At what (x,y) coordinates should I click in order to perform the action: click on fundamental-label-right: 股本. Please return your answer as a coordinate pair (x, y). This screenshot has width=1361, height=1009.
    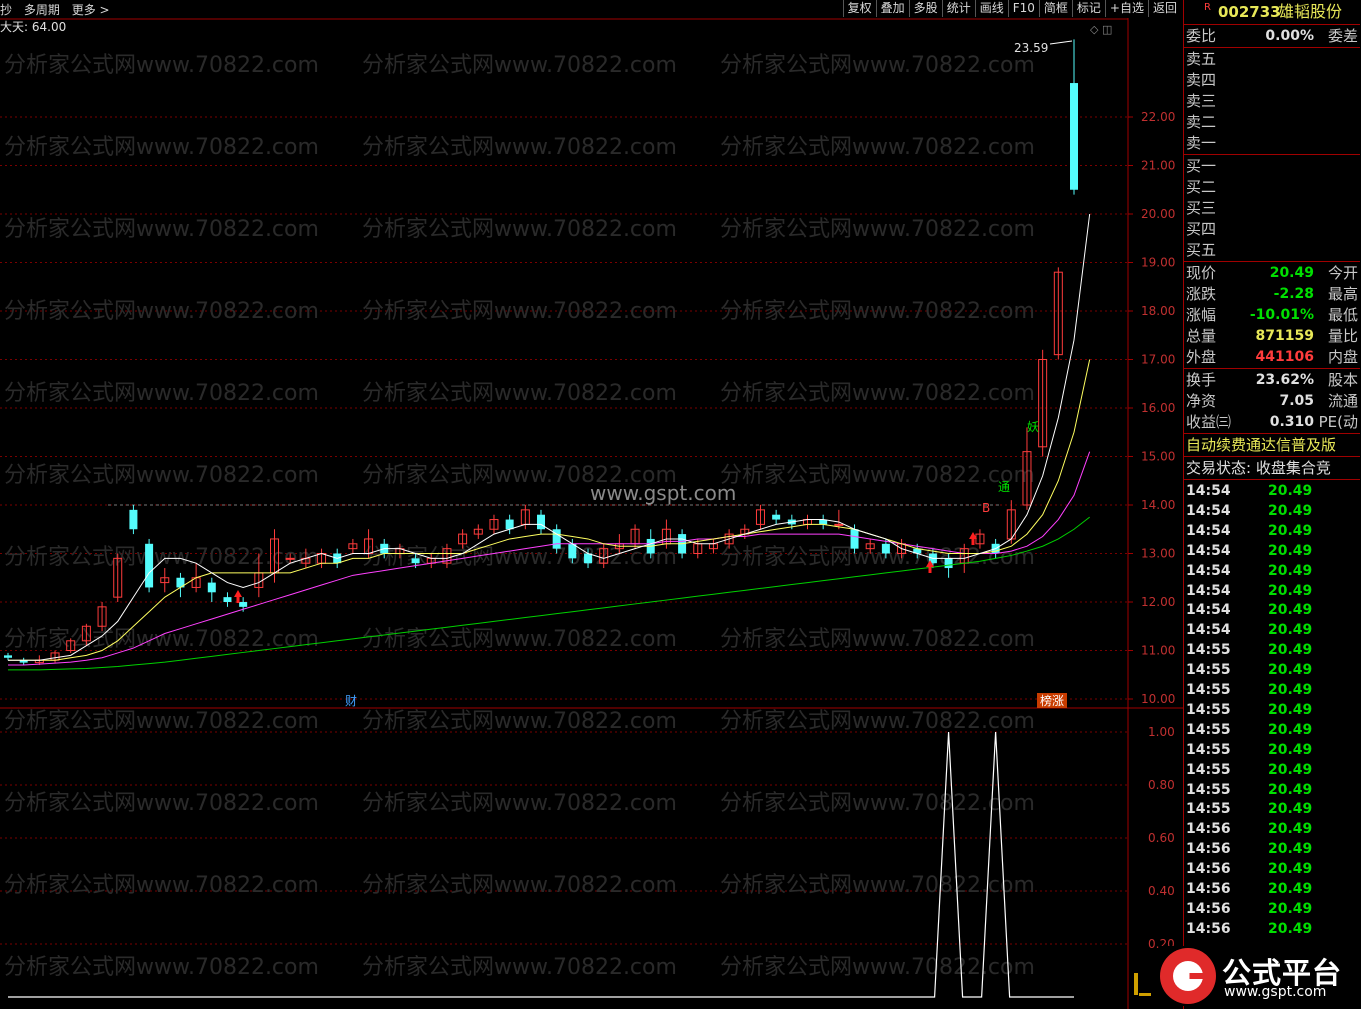
    Looking at the image, I should click on (1342, 380).